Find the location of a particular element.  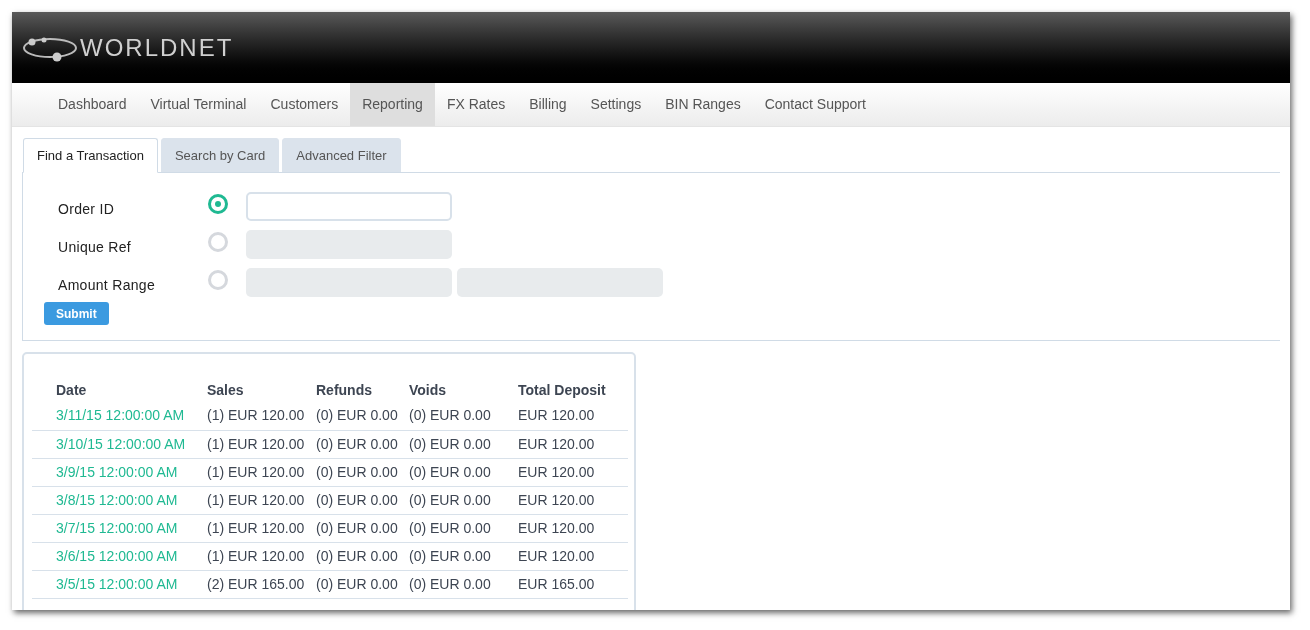

nav-link: FX Rates is located at coordinates (476, 104).